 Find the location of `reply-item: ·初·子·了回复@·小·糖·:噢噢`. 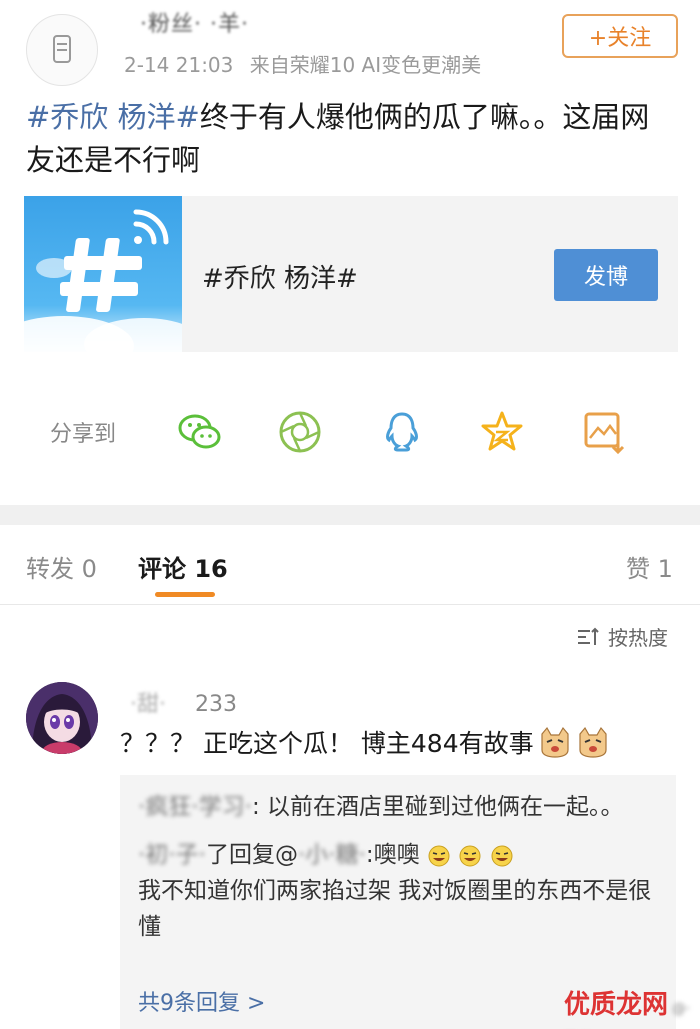

reply-item: ·初·子·了回复@·小·糖·:噢噢 is located at coordinates (398, 855).